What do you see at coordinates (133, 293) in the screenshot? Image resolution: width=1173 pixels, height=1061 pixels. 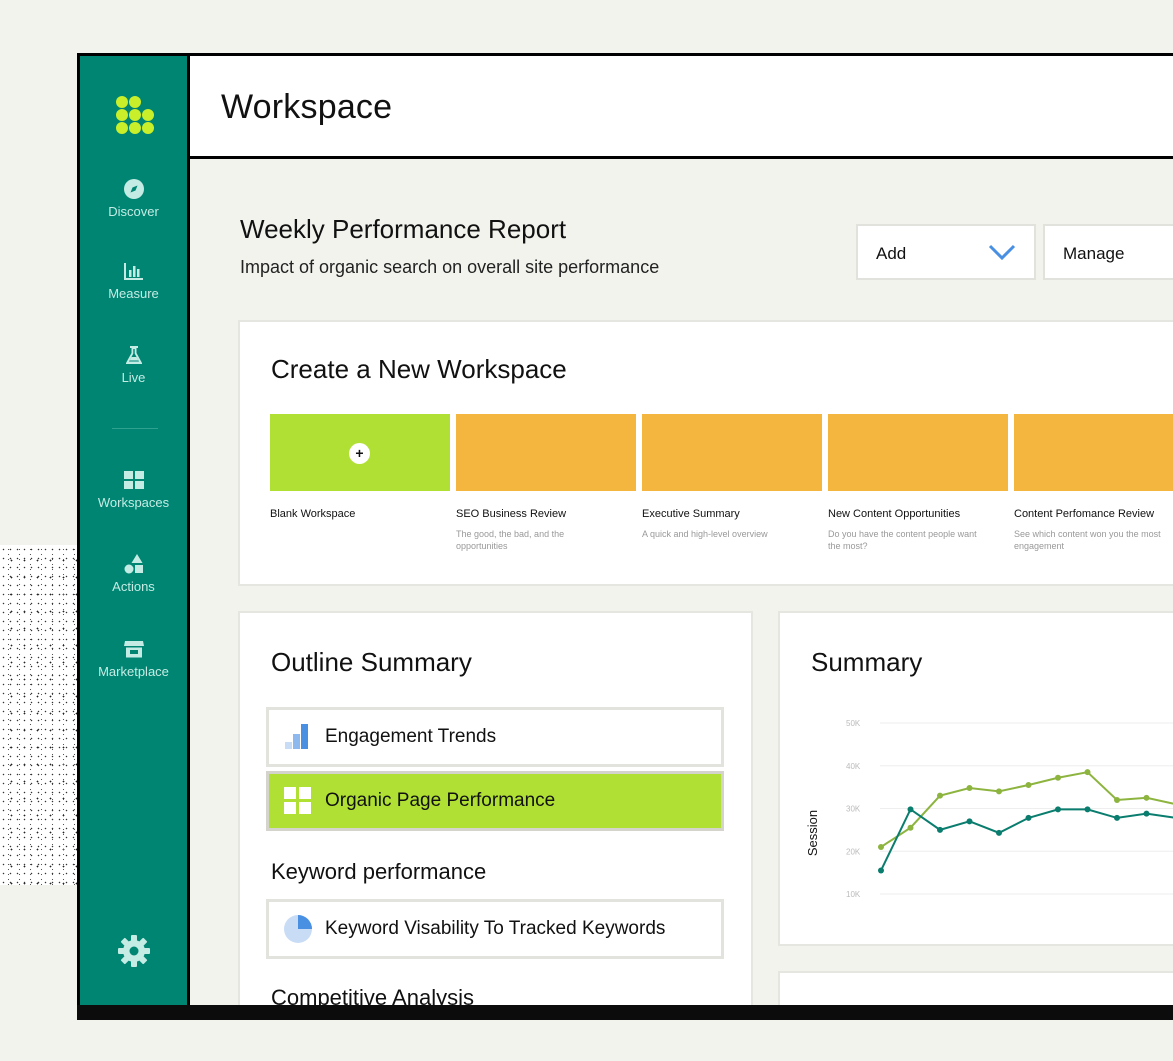 I see `sidebar-item-label: Measure` at bounding box center [133, 293].